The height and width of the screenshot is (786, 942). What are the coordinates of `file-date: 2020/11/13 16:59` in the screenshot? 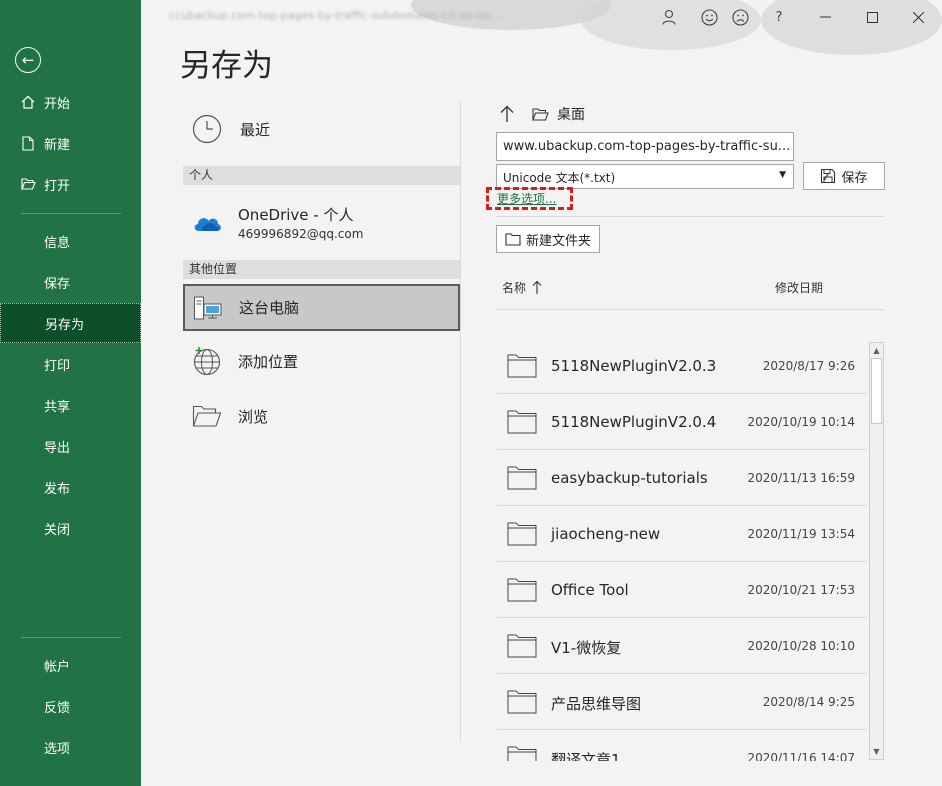 It's located at (801, 478).